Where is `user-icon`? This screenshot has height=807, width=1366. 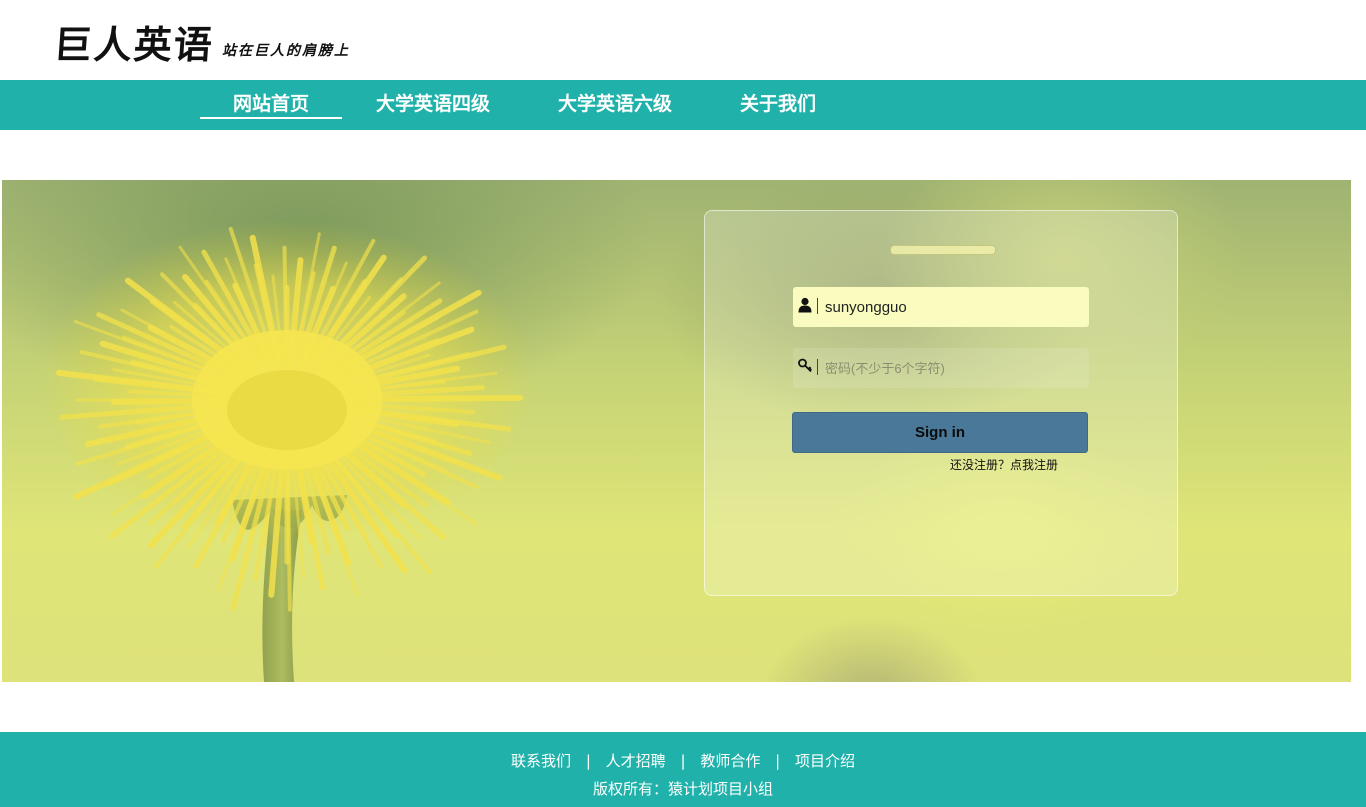
user-icon is located at coordinates (805, 305).